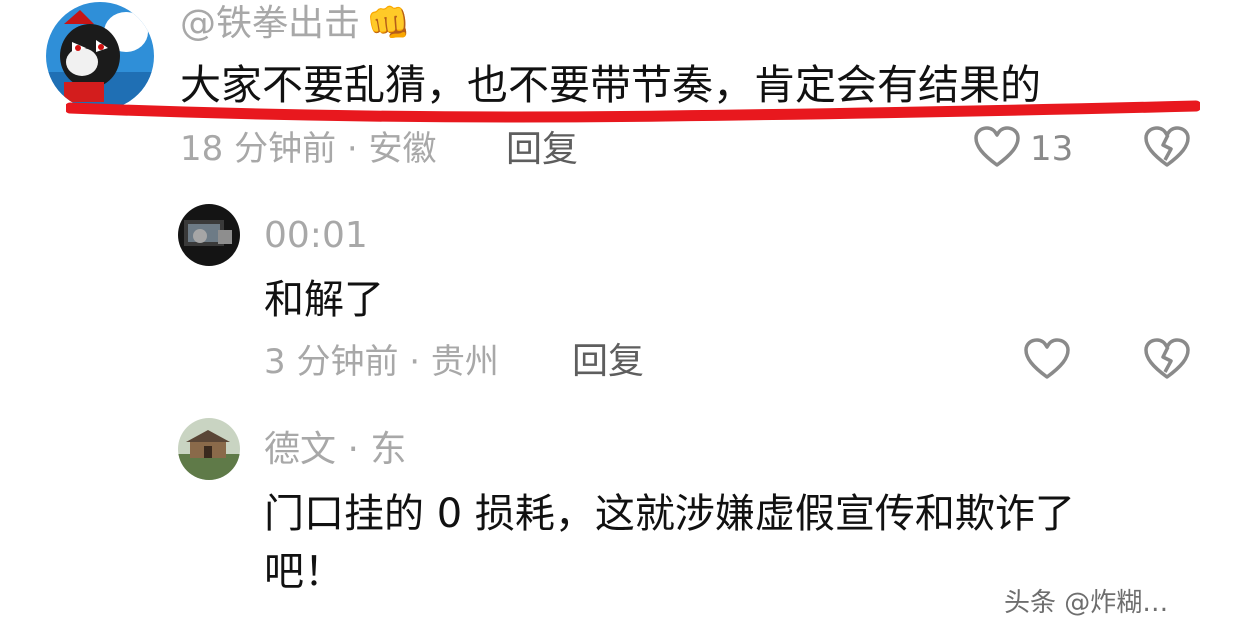  Describe the element at coordinates (324, 300) in the screenshot. I see `comment-2-text: 和解了` at that location.